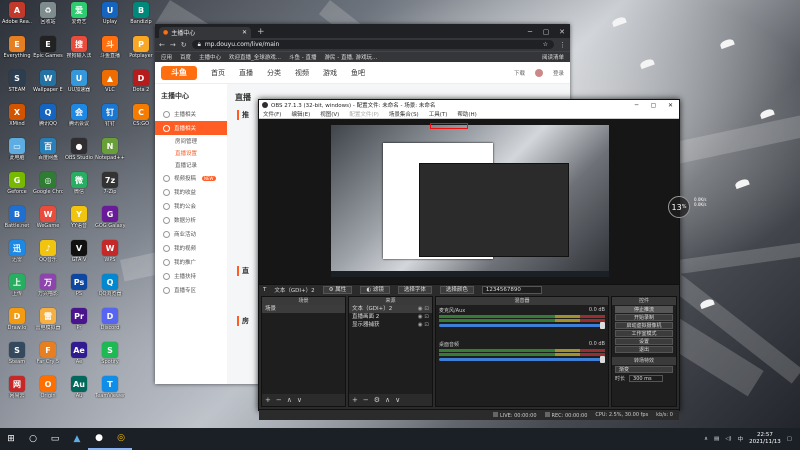  What do you see at coordinates (191, 153) in the screenshot?
I see `sidebar-subitem: 直播设置` at bounding box center [191, 153].